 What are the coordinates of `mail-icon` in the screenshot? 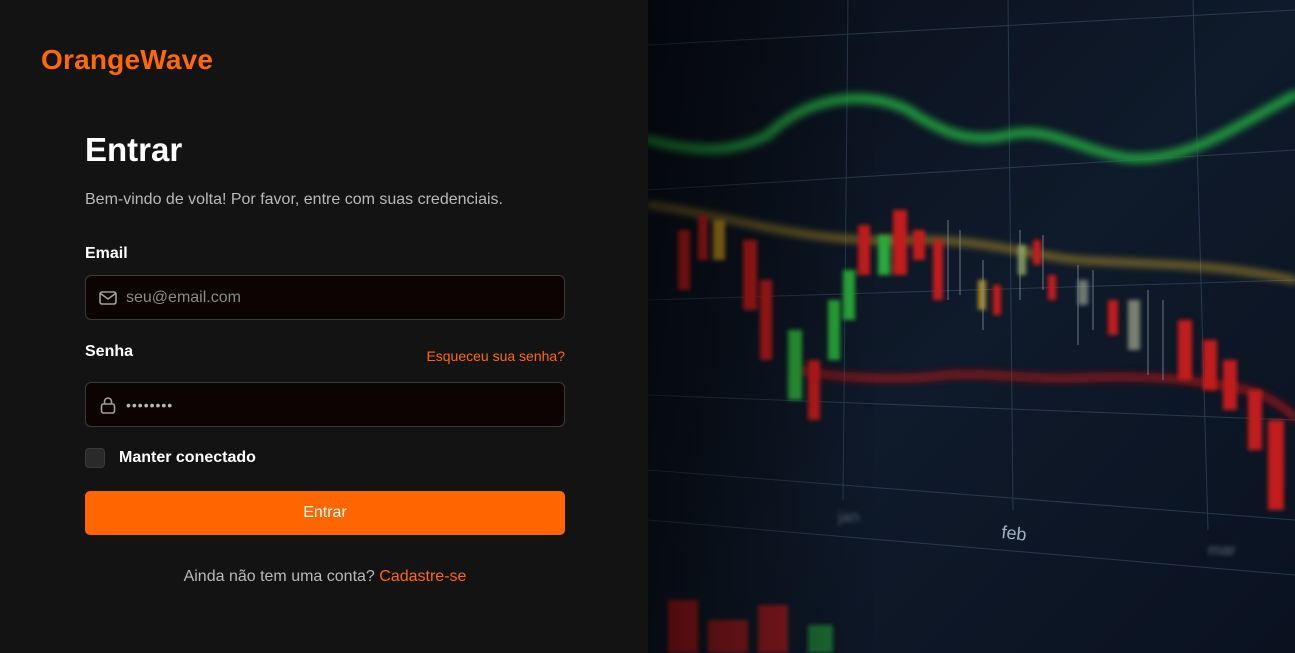 It's located at (108, 298).